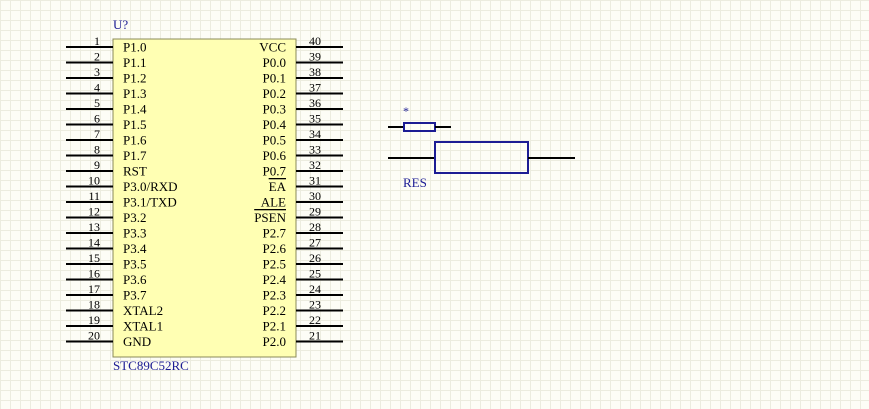 The height and width of the screenshot is (409, 869). I want to click on pin-number: 23, so click(315, 305).